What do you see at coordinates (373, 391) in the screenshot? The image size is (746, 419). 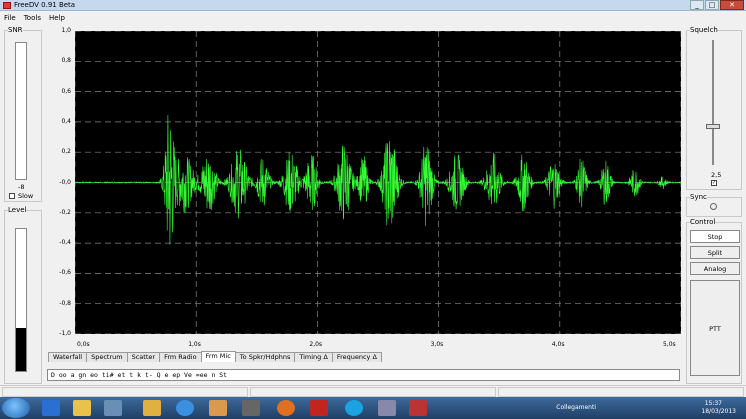 I see `status-bar` at bounding box center [373, 391].